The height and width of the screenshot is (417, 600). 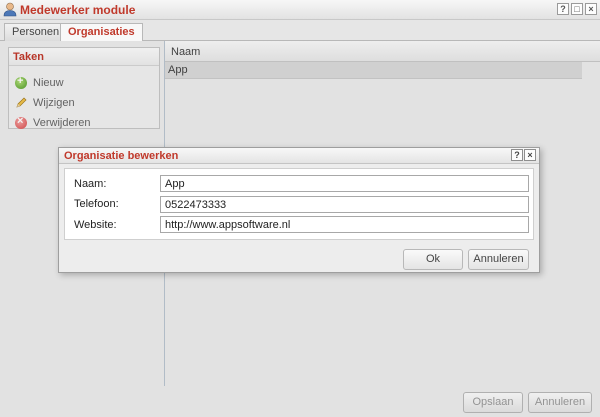 What do you see at coordinates (299, 156) in the screenshot?
I see `dialog-titlebar: Organisatie bewerken ? ×` at bounding box center [299, 156].